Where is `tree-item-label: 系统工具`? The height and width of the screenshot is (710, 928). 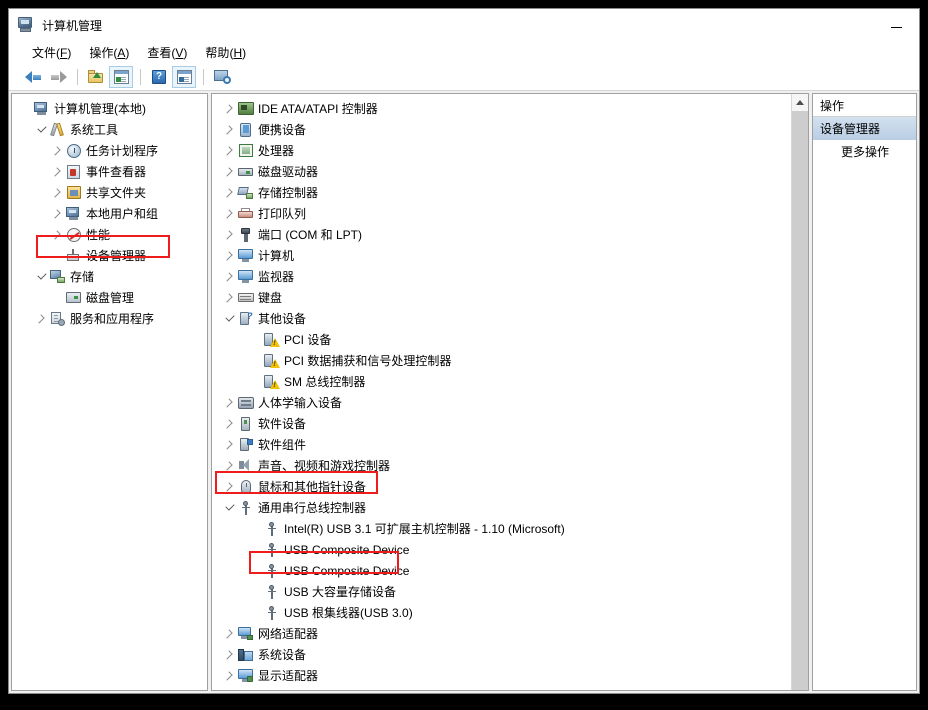 tree-item-label: 系统工具 is located at coordinates (94, 130).